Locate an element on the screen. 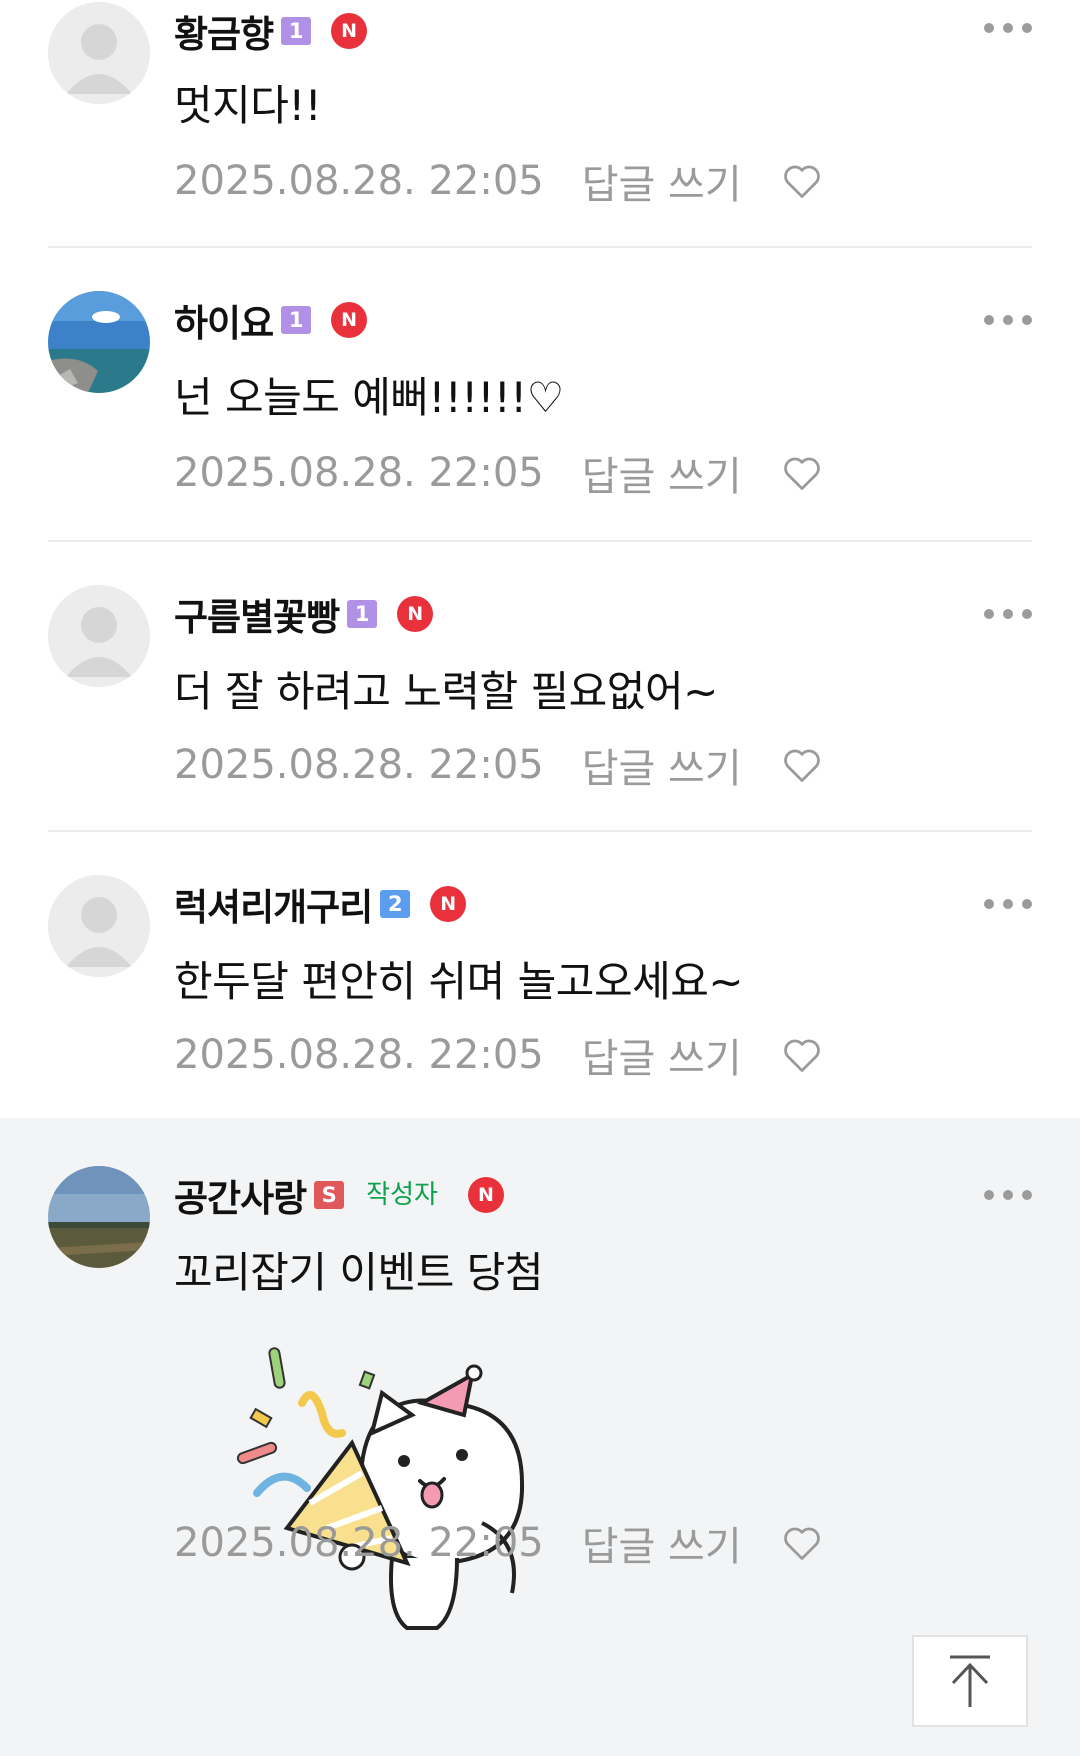  nickname: 공간사랑 is located at coordinates (240, 1195).